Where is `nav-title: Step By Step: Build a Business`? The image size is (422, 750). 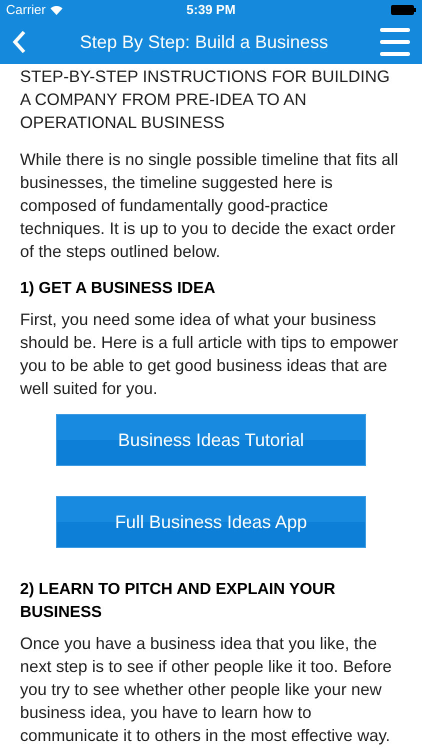 nav-title: Step By Step: Build a Business is located at coordinates (204, 42).